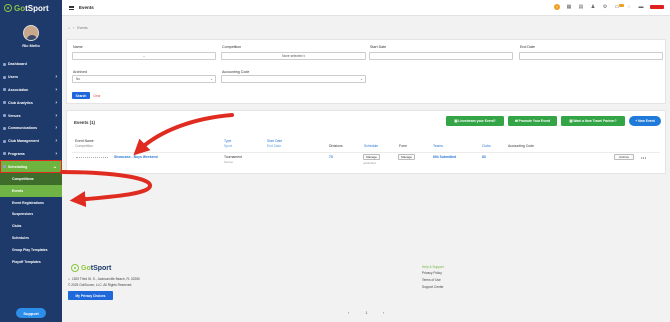 The height and width of the screenshot is (322, 670). Describe the element at coordinates (8, 8) in the screenshot. I see `gotsport-logo-icon` at that location.